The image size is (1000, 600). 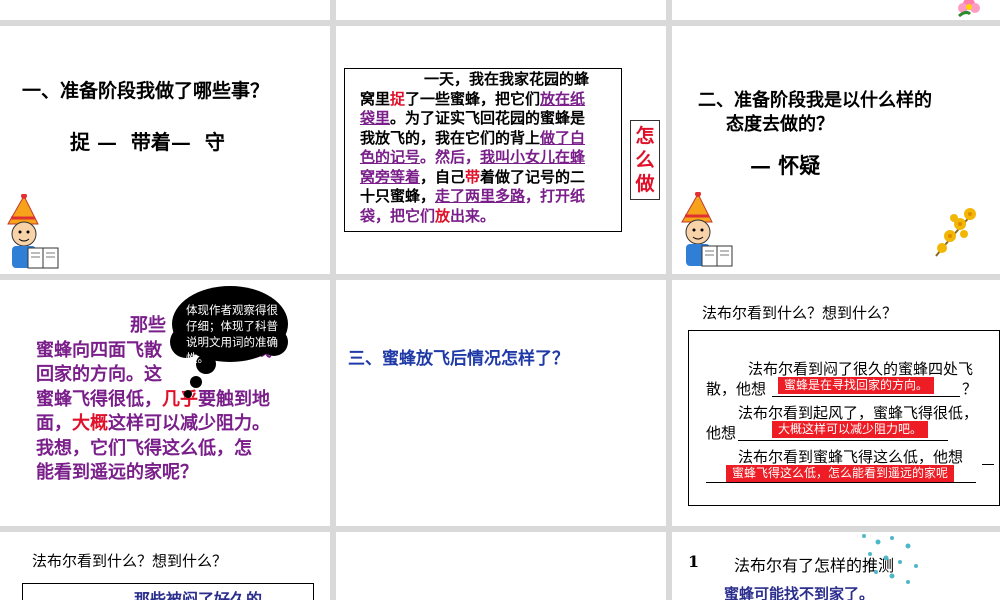 I want to click on row3-answer: 蜜蜂飞得这么低，怎么能看到遥远的家呢, so click(x=840, y=473).